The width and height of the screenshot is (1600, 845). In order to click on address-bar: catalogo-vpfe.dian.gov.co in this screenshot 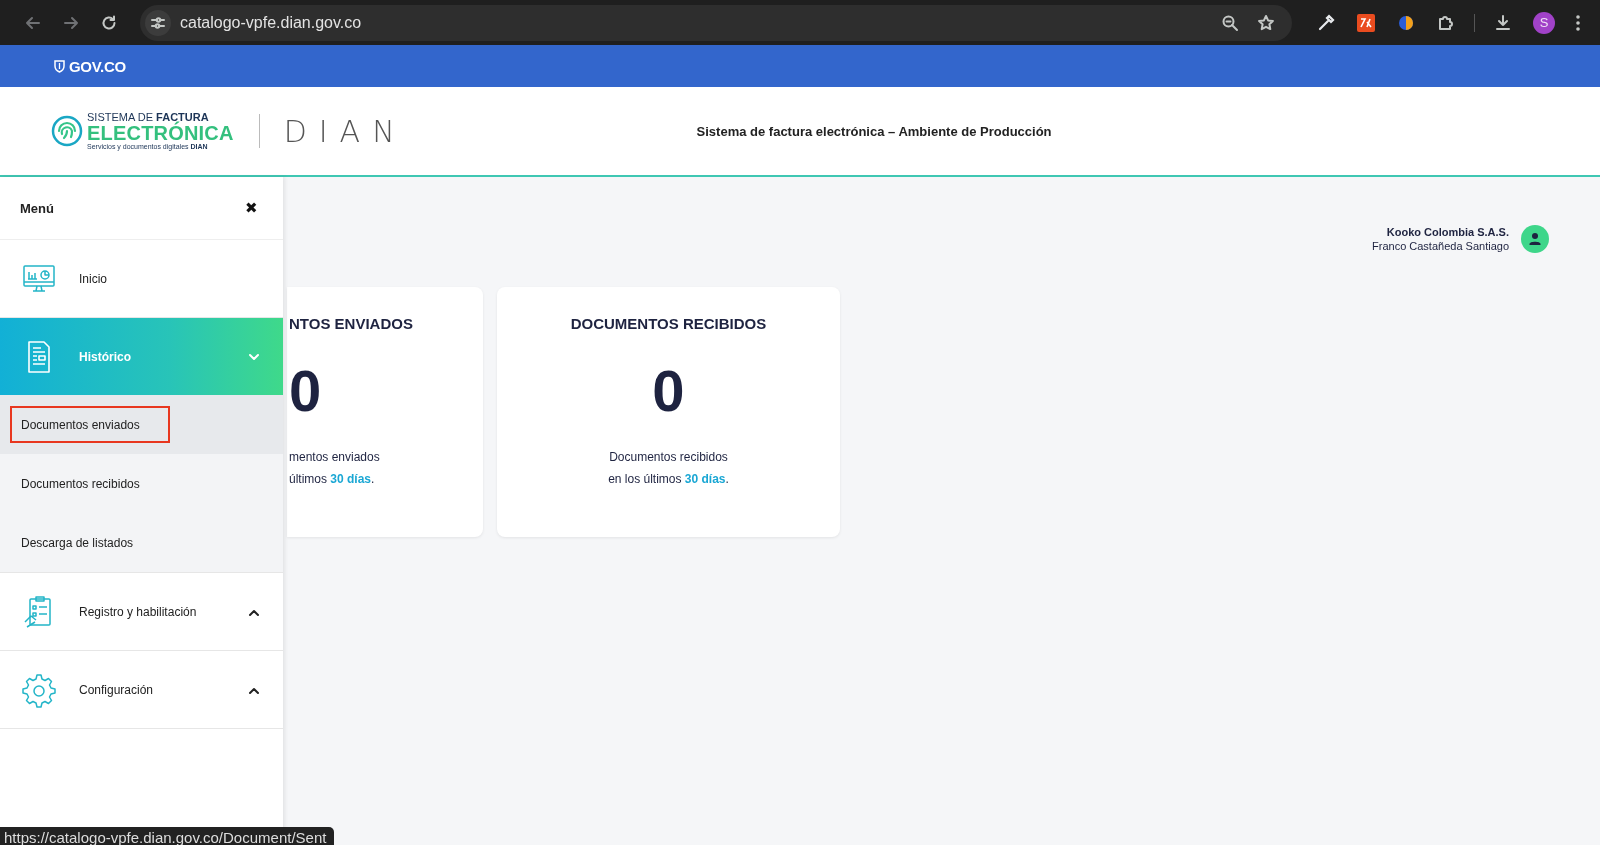, I will do `click(716, 22)`.